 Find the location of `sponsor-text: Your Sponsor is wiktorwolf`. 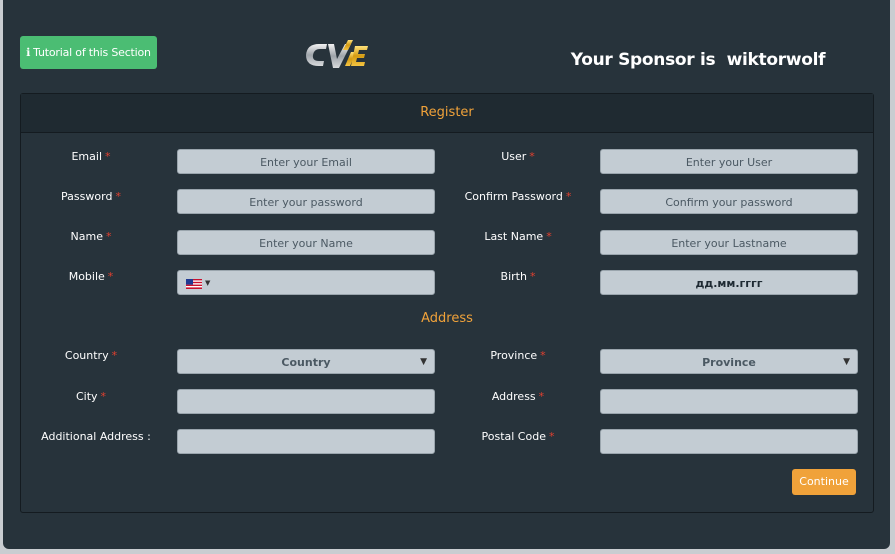

sponsor-text: Your Sponsor is wiktorwolf is located at coordinates (698, 60).